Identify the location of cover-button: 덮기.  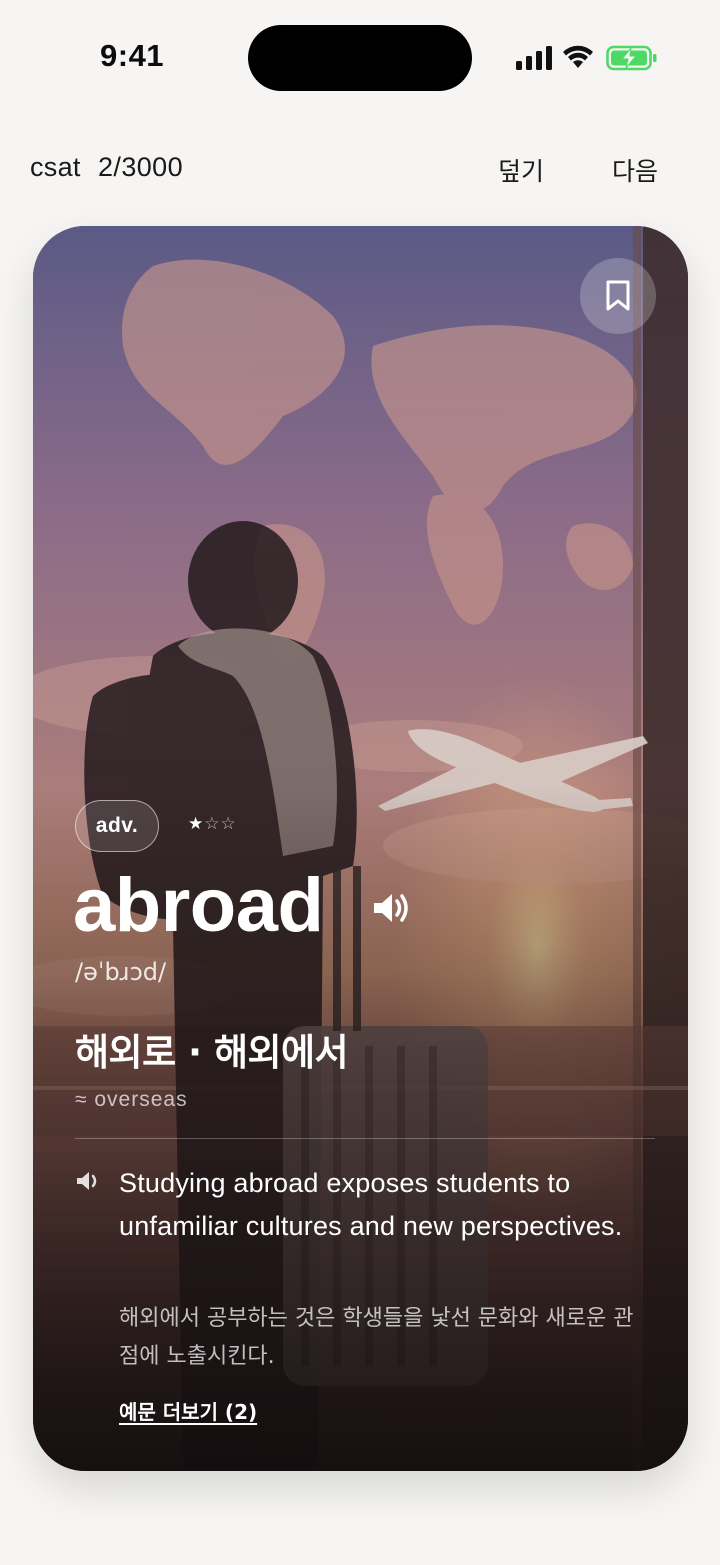
(521, 170).